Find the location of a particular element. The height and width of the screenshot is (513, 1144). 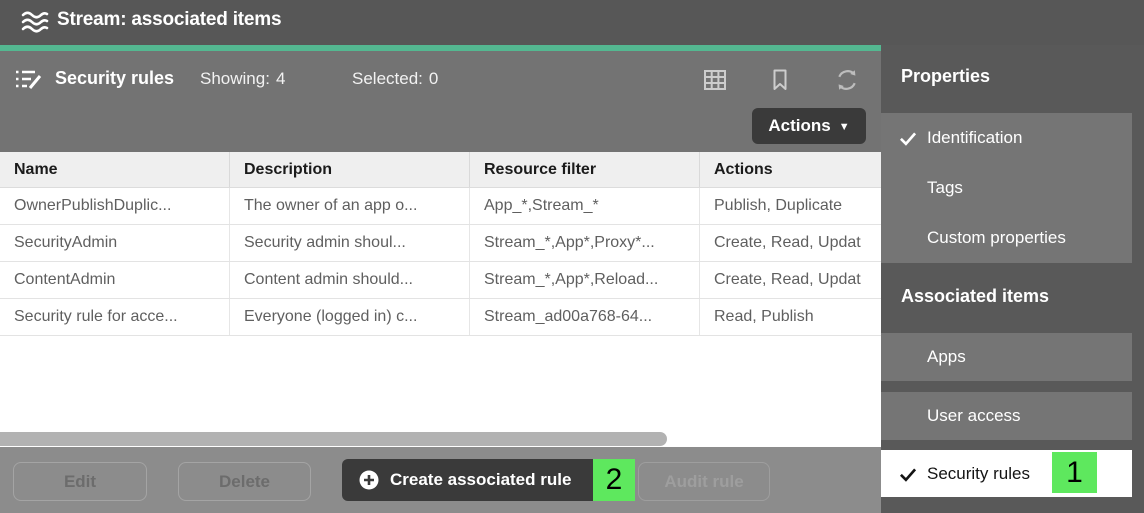

plus-circle-icon is located at coordinates (369, 480).